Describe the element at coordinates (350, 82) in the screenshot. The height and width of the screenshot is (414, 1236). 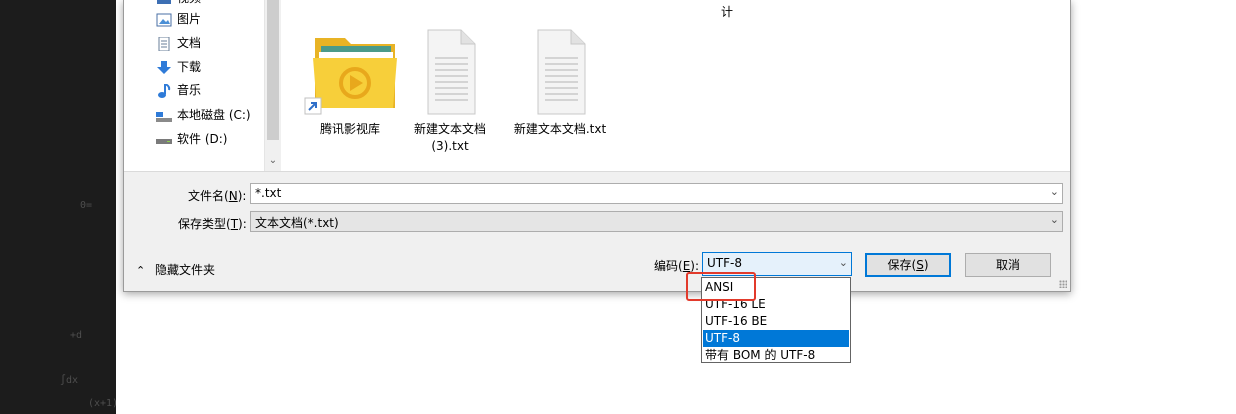
I see `file-item-video-folder: 腾讯影视库` at that location.